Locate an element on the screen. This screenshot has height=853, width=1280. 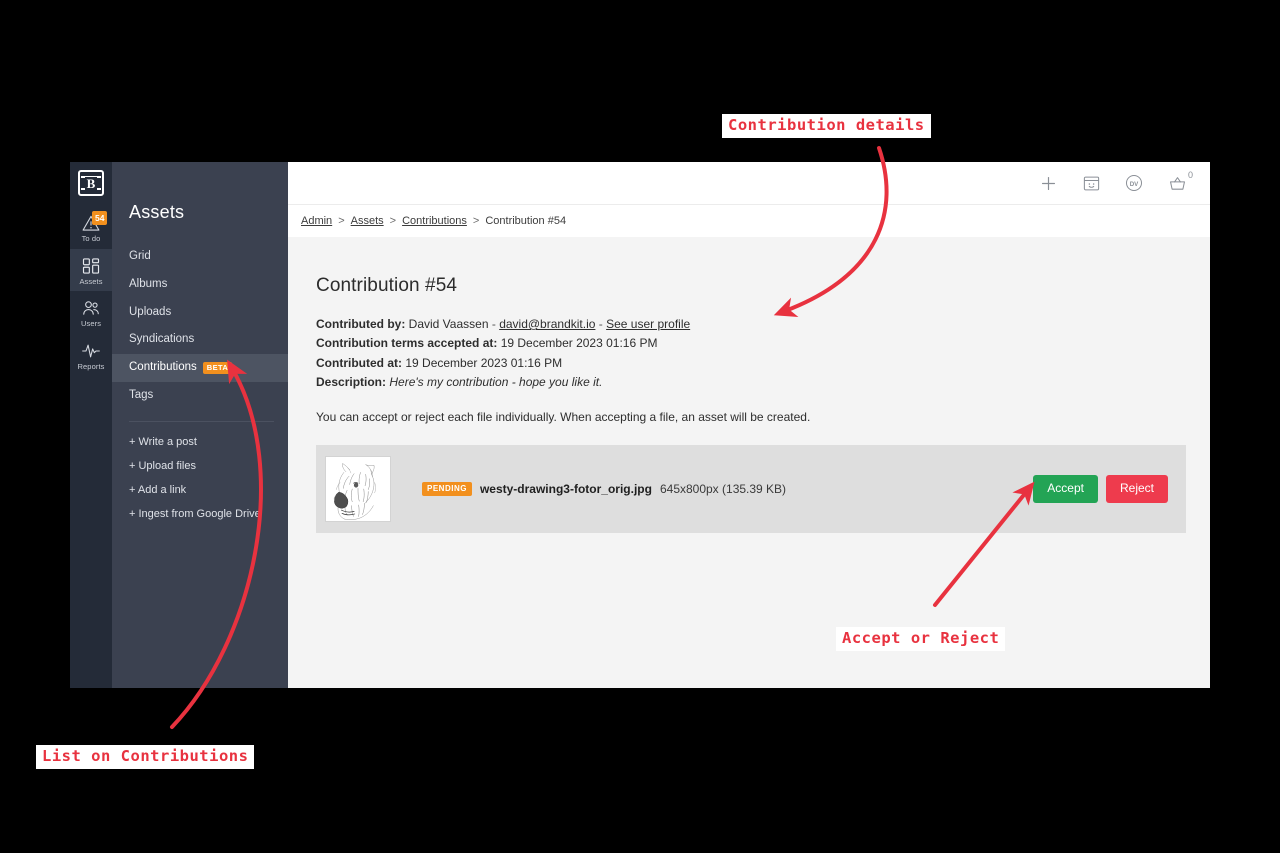
rail-item-assets: Assets is located at coordinates (91, 269).